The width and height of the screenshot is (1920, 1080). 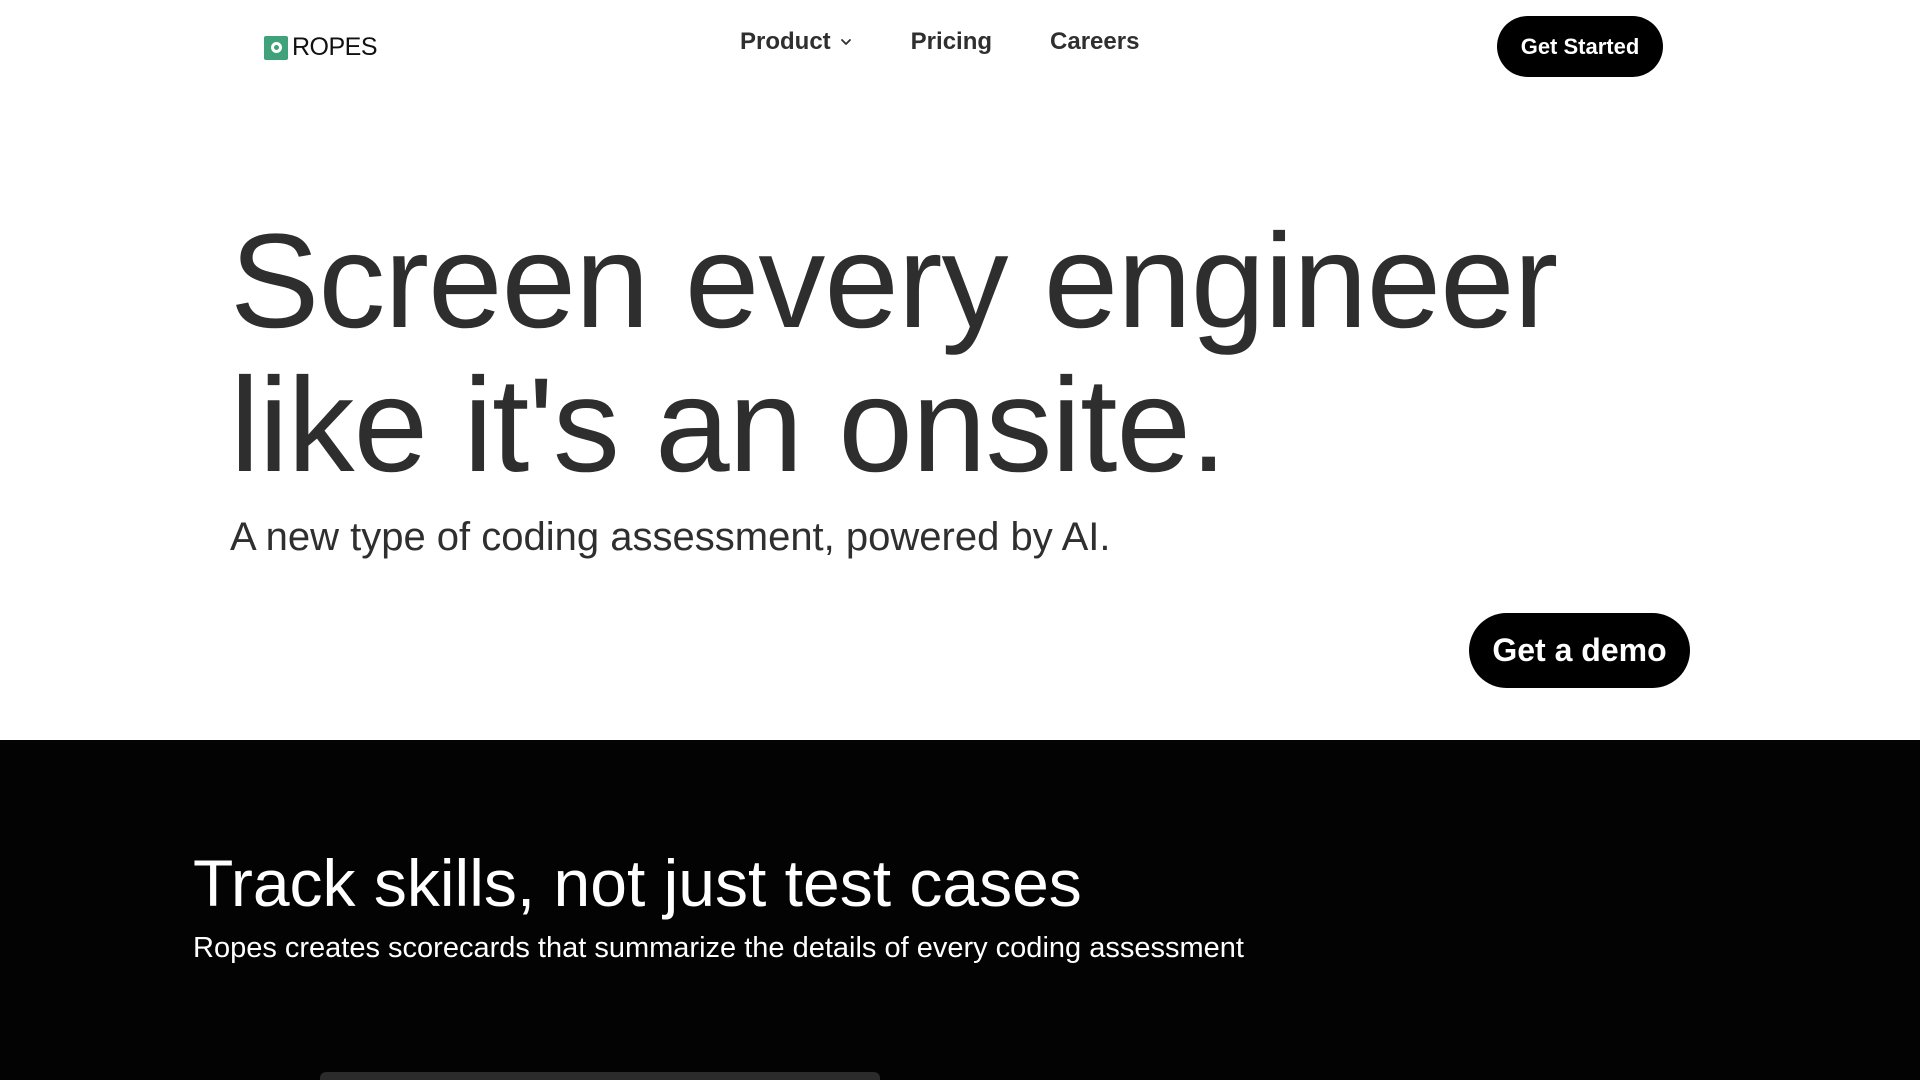 I want to click on nav-item-careers: Careers, so click(x=1094, y=42).